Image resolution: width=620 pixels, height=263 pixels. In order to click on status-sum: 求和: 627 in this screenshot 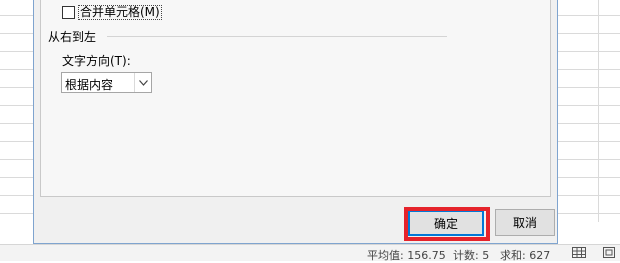, I will do `click(525, 255)`.